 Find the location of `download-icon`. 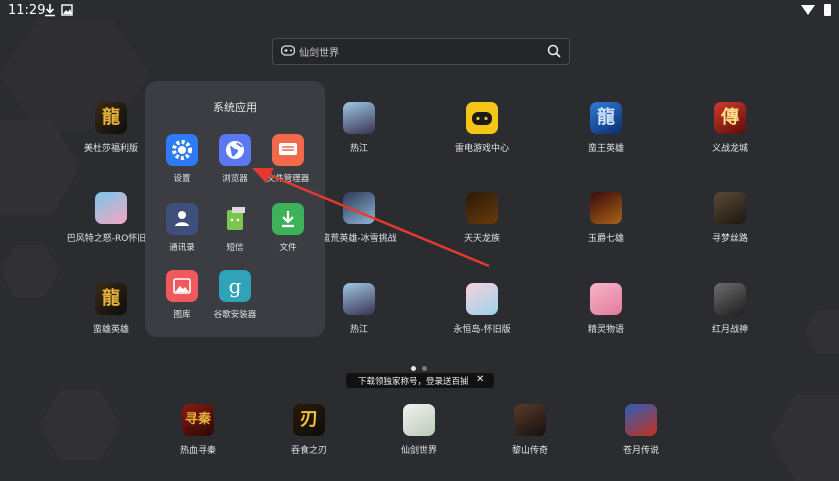

download-icon is located at coordinates (288, 219).